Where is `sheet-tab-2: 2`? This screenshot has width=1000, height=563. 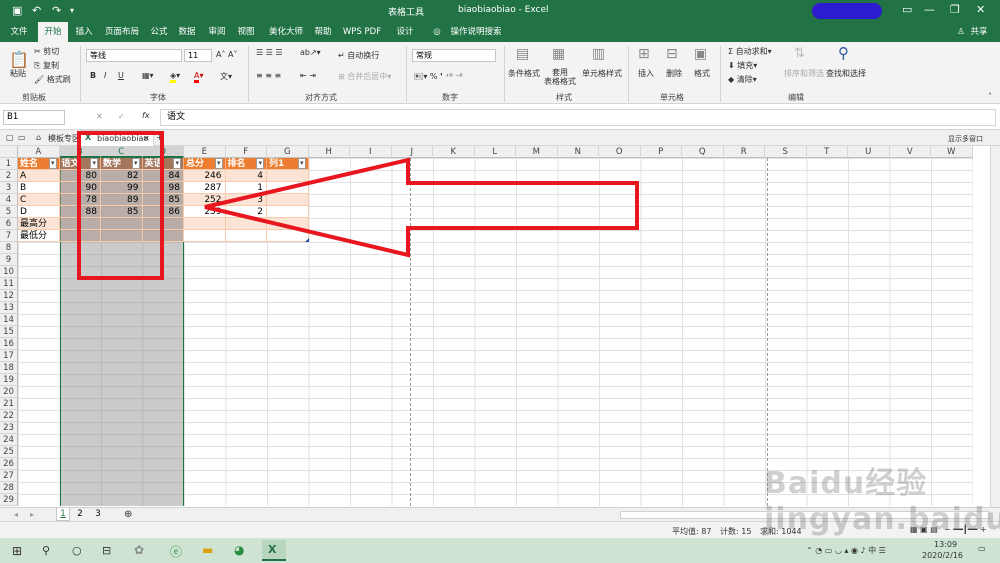 sheet-tab-2: 2 is located at coordinates (80, 514).